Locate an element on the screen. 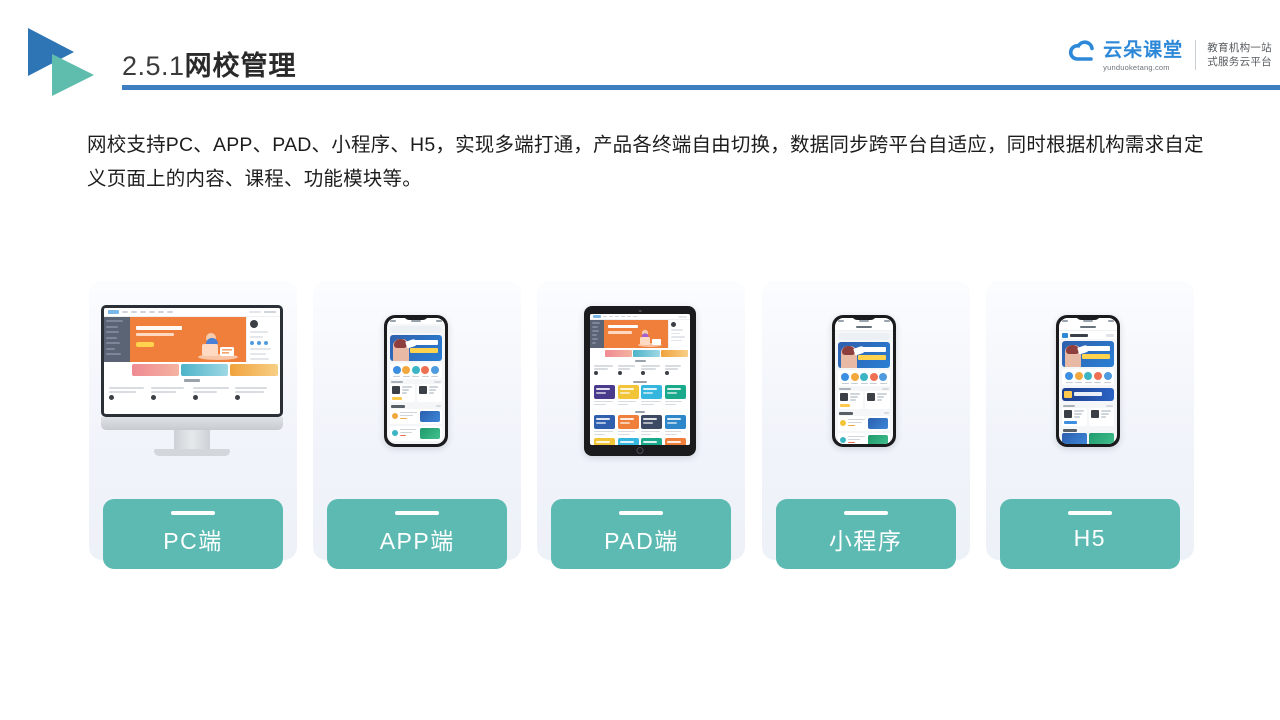 The image size is (1280, 720). title-text: 网校管理 is located at coordinates (240, 66).